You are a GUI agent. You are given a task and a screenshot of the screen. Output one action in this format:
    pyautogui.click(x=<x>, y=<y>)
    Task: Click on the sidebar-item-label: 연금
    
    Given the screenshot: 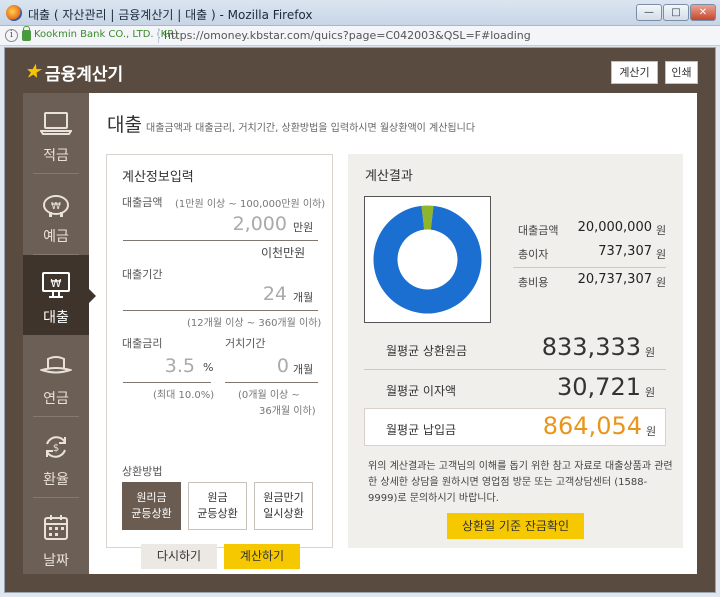 What is the action you would take?
    pyautogui.click(x=56, y=399)
    